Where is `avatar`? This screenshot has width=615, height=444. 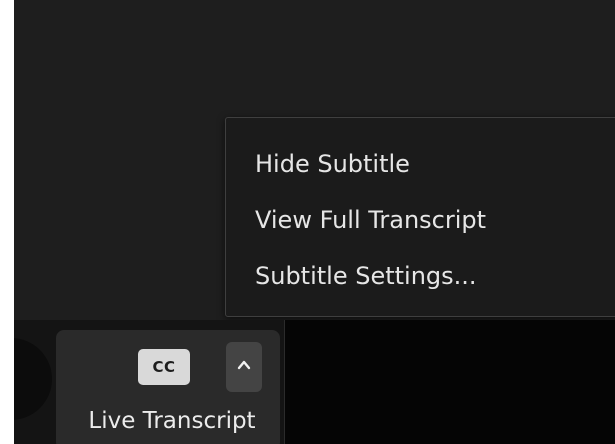
avatar is located at coordinates (33, 379).